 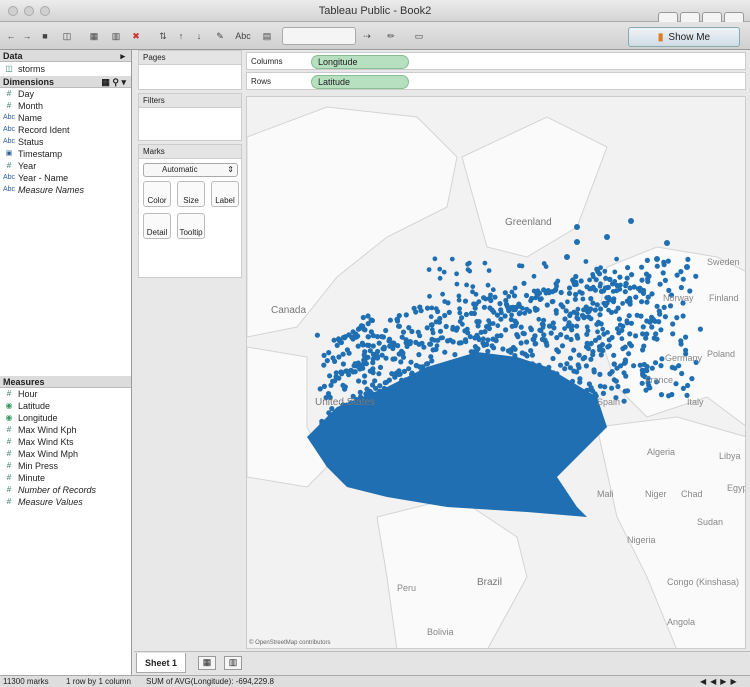 I want to click on fit-icon: ▤, so click(x=267, y=36).